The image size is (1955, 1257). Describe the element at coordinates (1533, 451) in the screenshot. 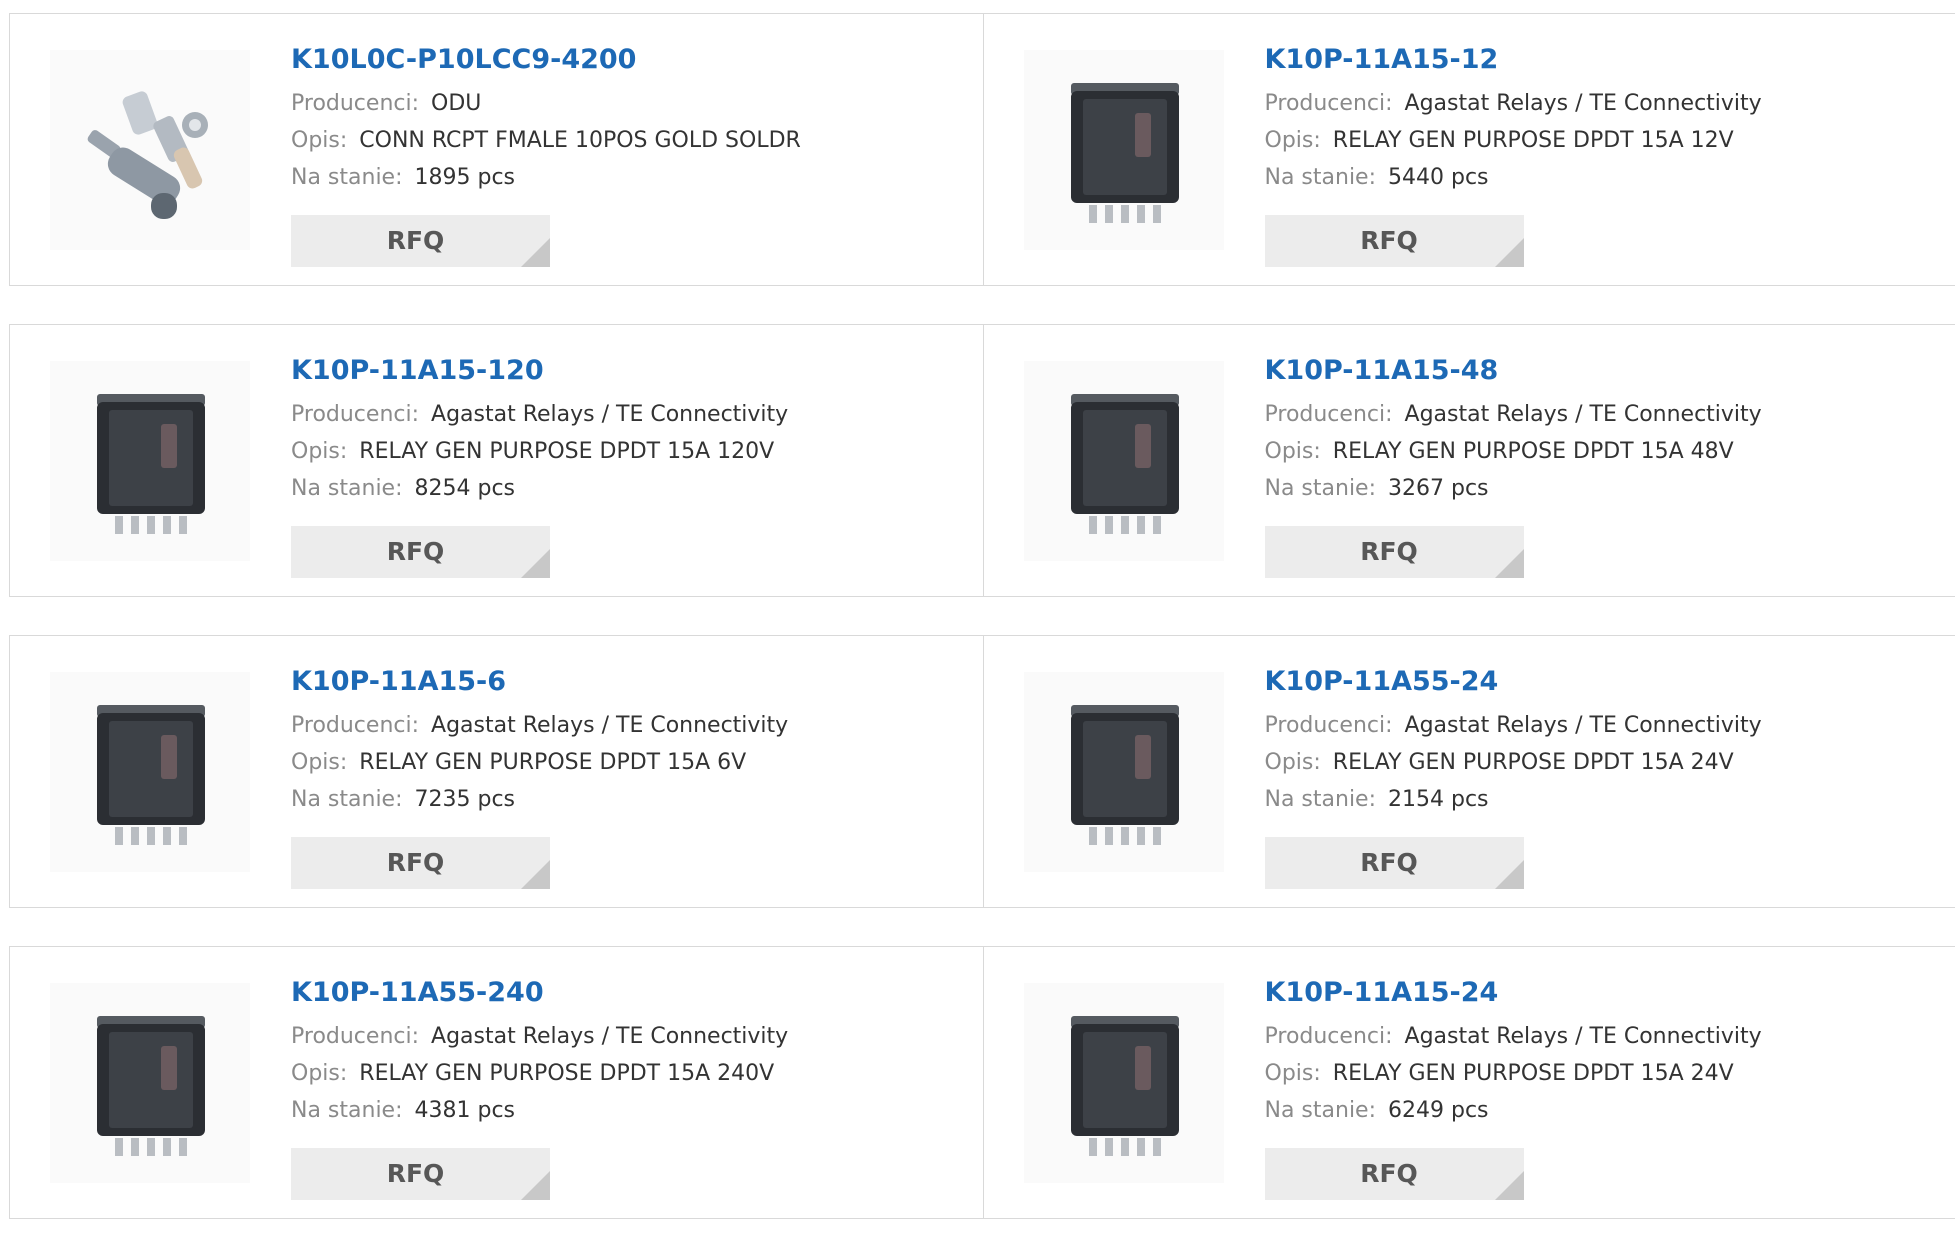

I see `description-value: RELAY GEN PURPOSE DPDT 15A 48V` at that location.